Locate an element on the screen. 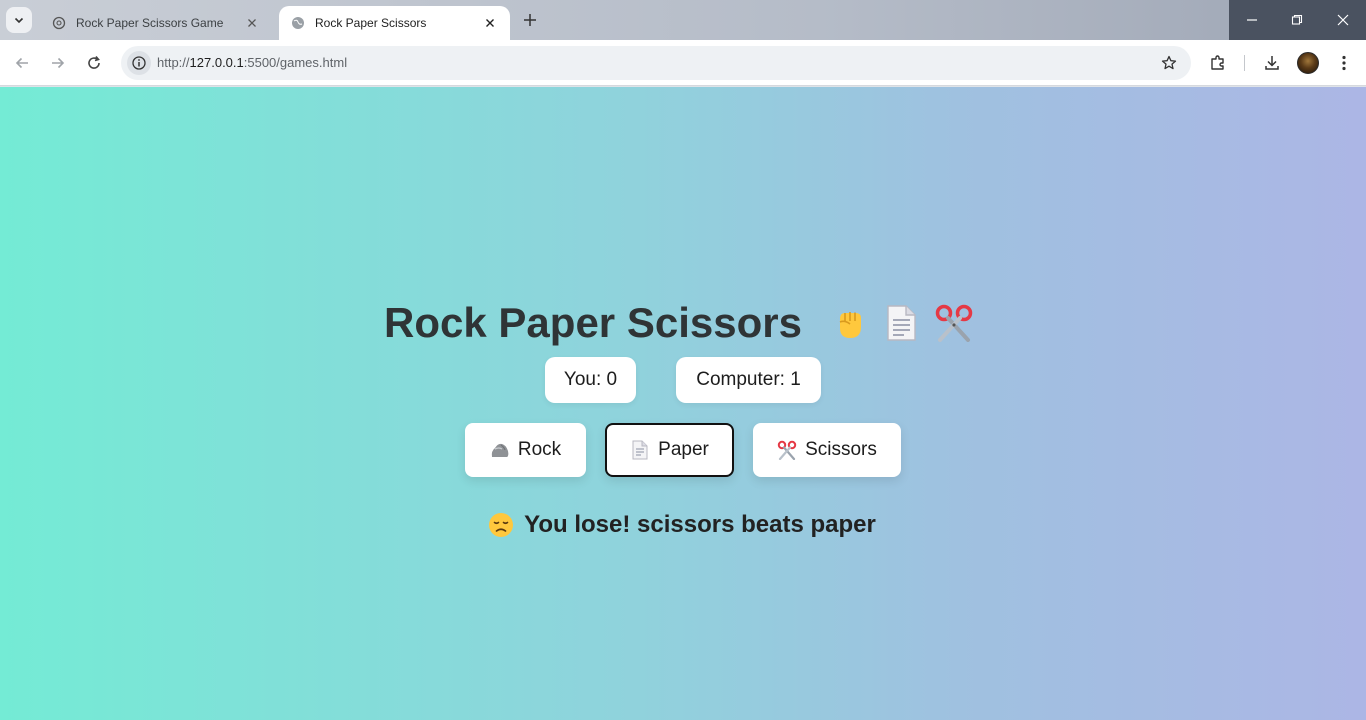  tab-title: Rock Paper Scissors Game is located at coordinates (150, 23).